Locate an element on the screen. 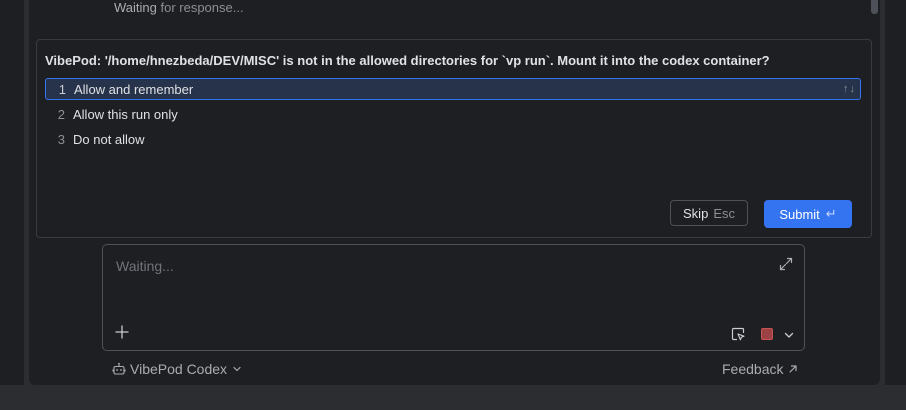  option-label: Allow and remember is located at coordinates (134, 89).